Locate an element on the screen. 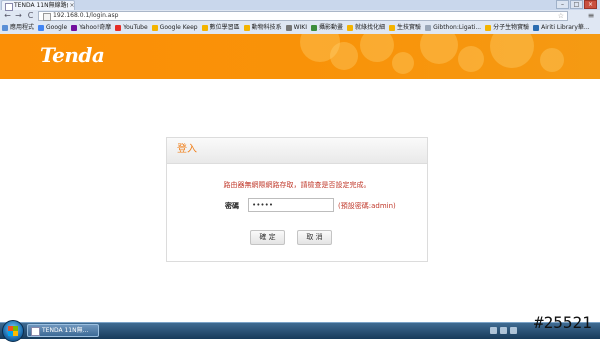 The image size is (600, 342). start-button is located at coordinates (13, 331).